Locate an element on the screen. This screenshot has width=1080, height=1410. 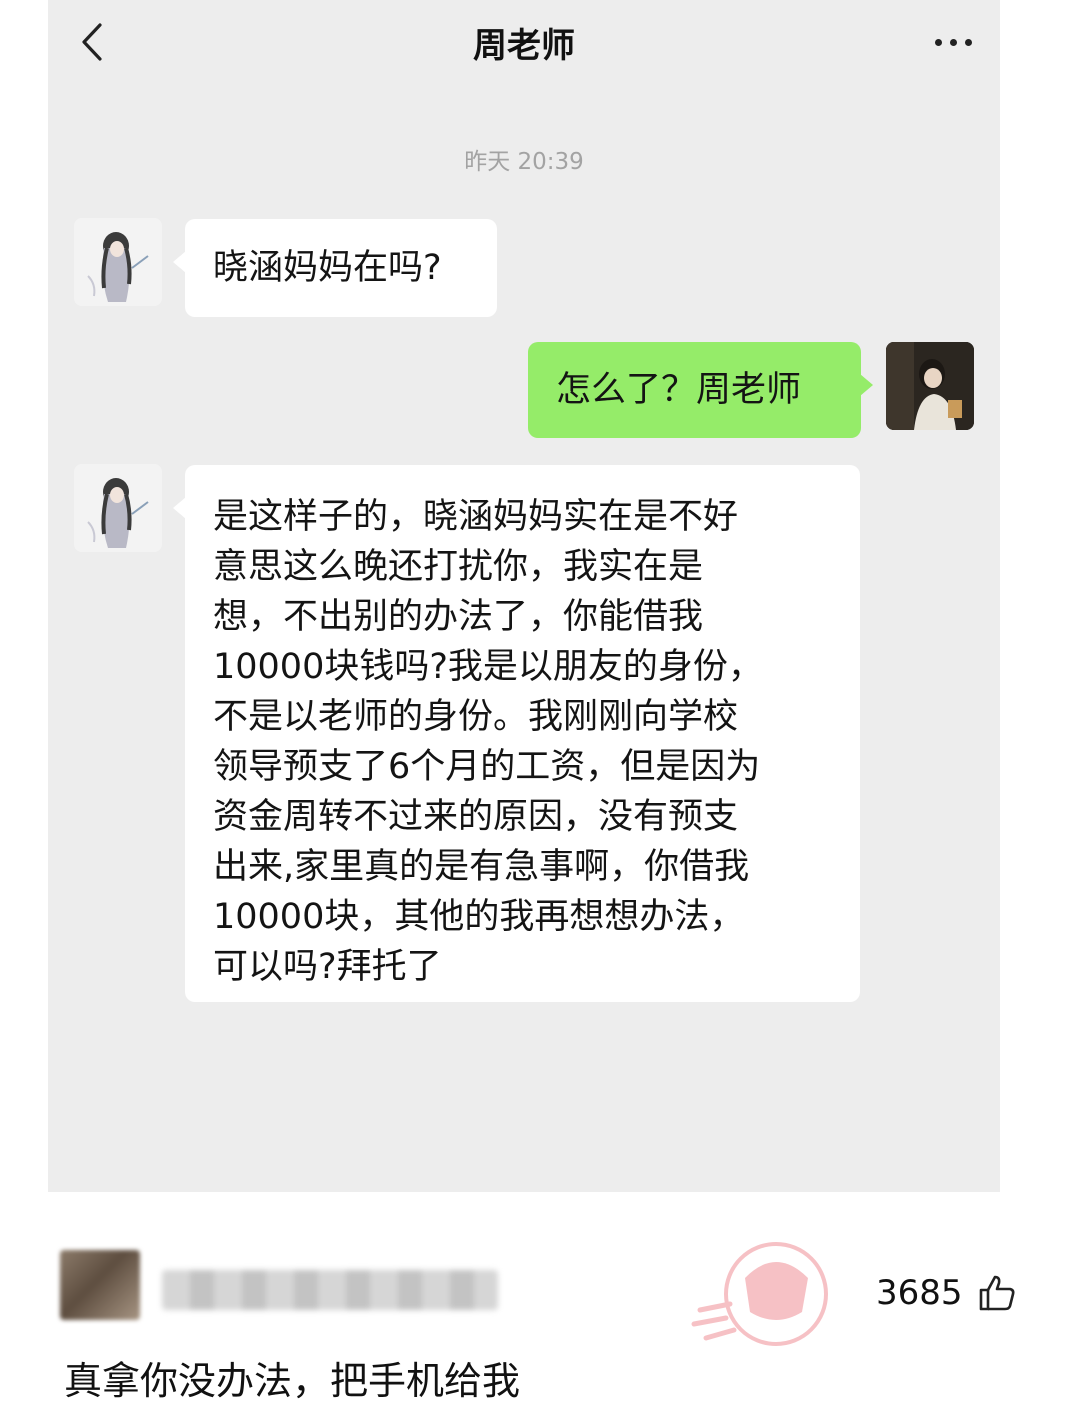
like-count: 3685 is located at coordinates (919, 1293).